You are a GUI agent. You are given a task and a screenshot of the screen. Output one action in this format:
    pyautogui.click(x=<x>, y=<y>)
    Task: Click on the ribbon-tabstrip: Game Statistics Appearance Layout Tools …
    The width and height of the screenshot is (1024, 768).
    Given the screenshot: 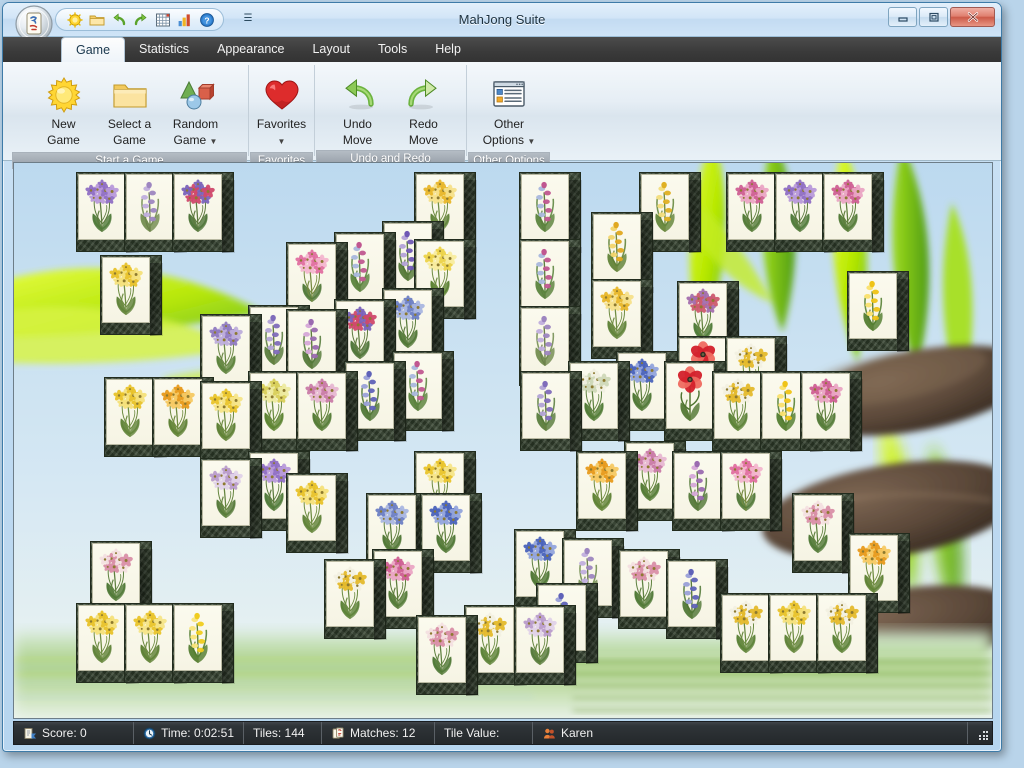 What is the action you would take?
    pyautogui.click(x=502, y=49)
    